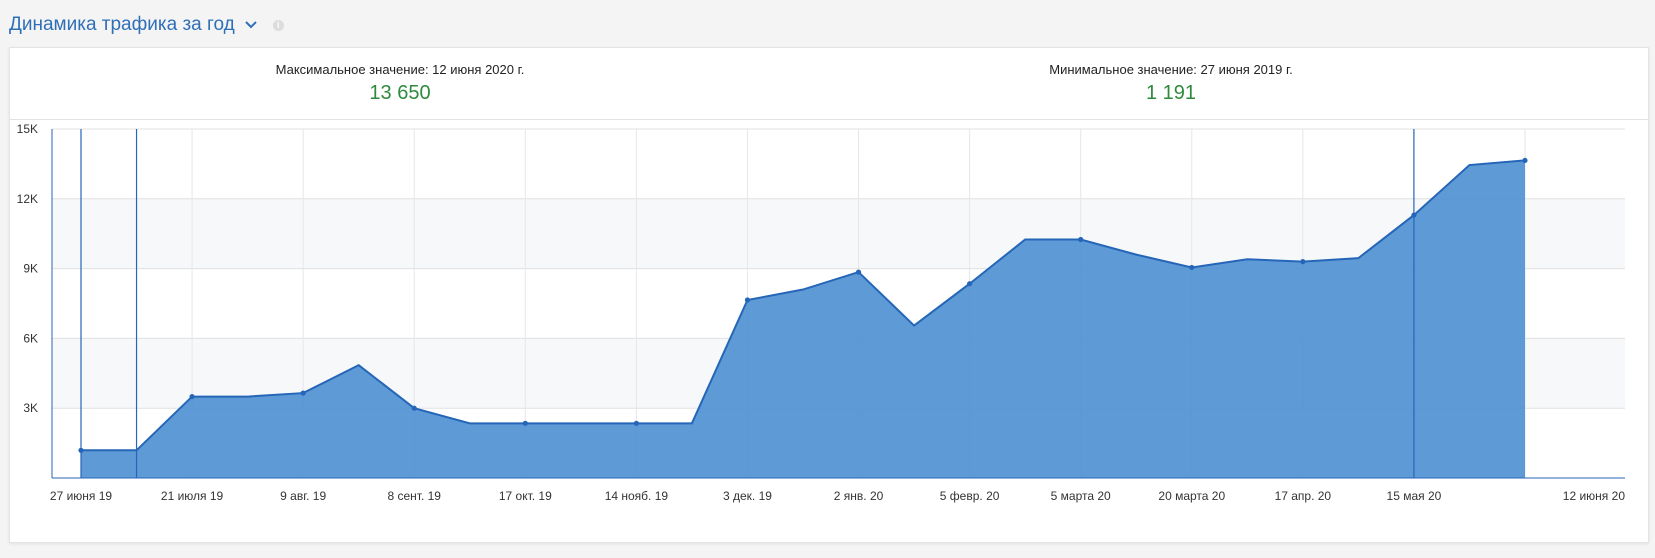 This screenshot has height=558, width=1655. What do you see at coordinates (278, 25) in the screenshot?
I see `info-icon: i` at bounding box center [278, 25].